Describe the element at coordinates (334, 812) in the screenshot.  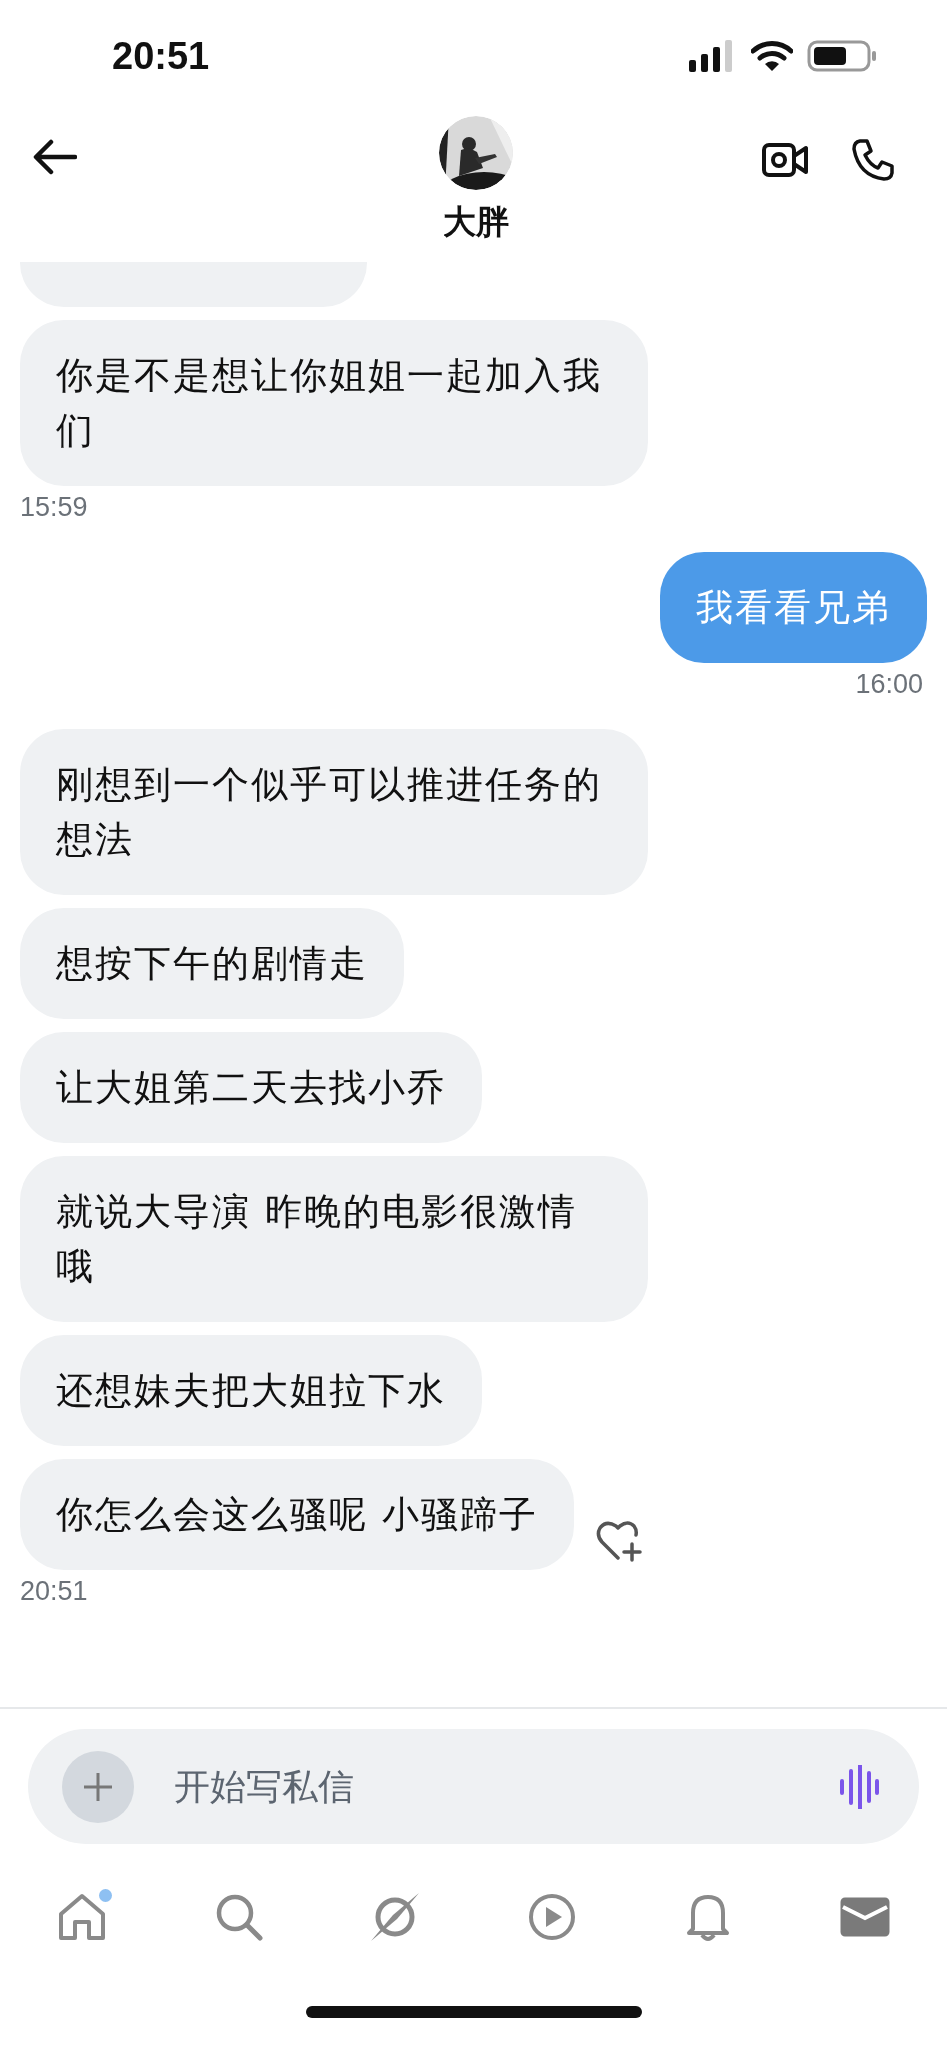
I see `message-bubble: 刚想到一个似乎可以推进任务的想法` at that location.